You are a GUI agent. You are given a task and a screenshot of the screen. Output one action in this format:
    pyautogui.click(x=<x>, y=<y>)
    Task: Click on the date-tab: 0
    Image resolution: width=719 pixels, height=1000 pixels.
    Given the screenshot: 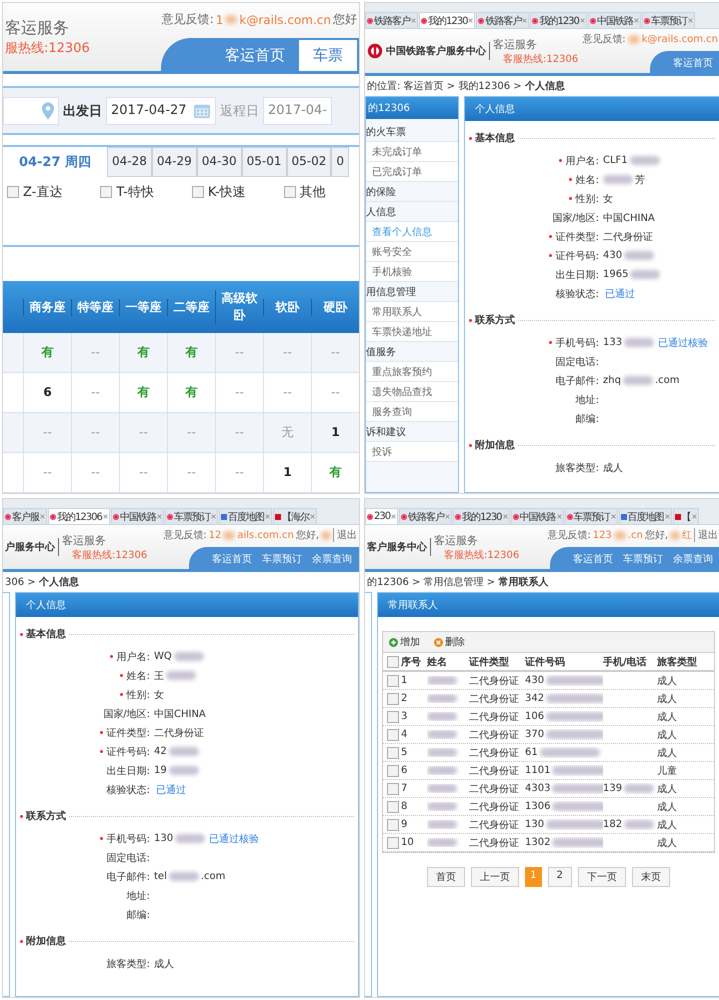 What is the action you would take?
    pyautogui.click(x=340, y=162)
    